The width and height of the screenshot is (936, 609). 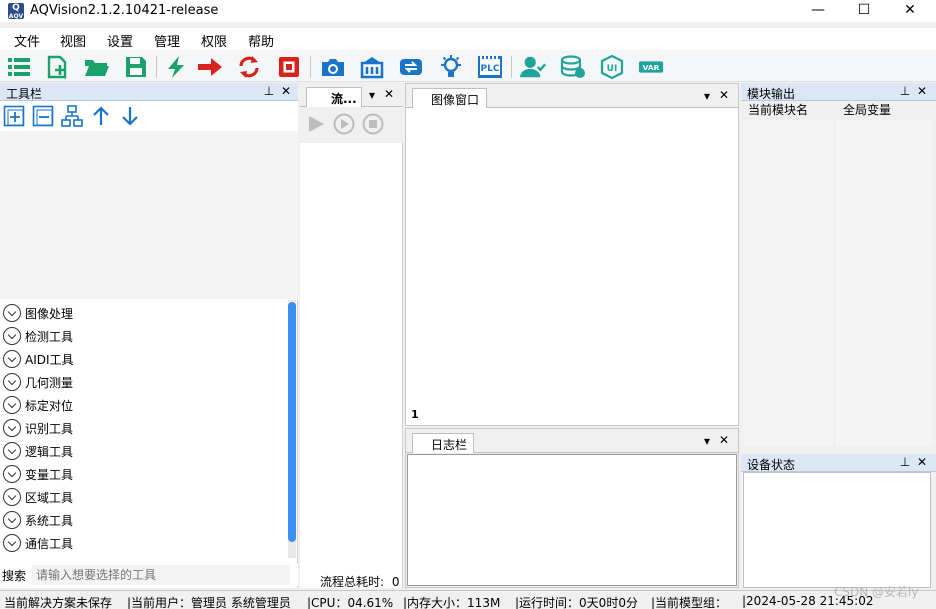 I want to click on status-model: |当前模型组：, so click(x=689, y=602).